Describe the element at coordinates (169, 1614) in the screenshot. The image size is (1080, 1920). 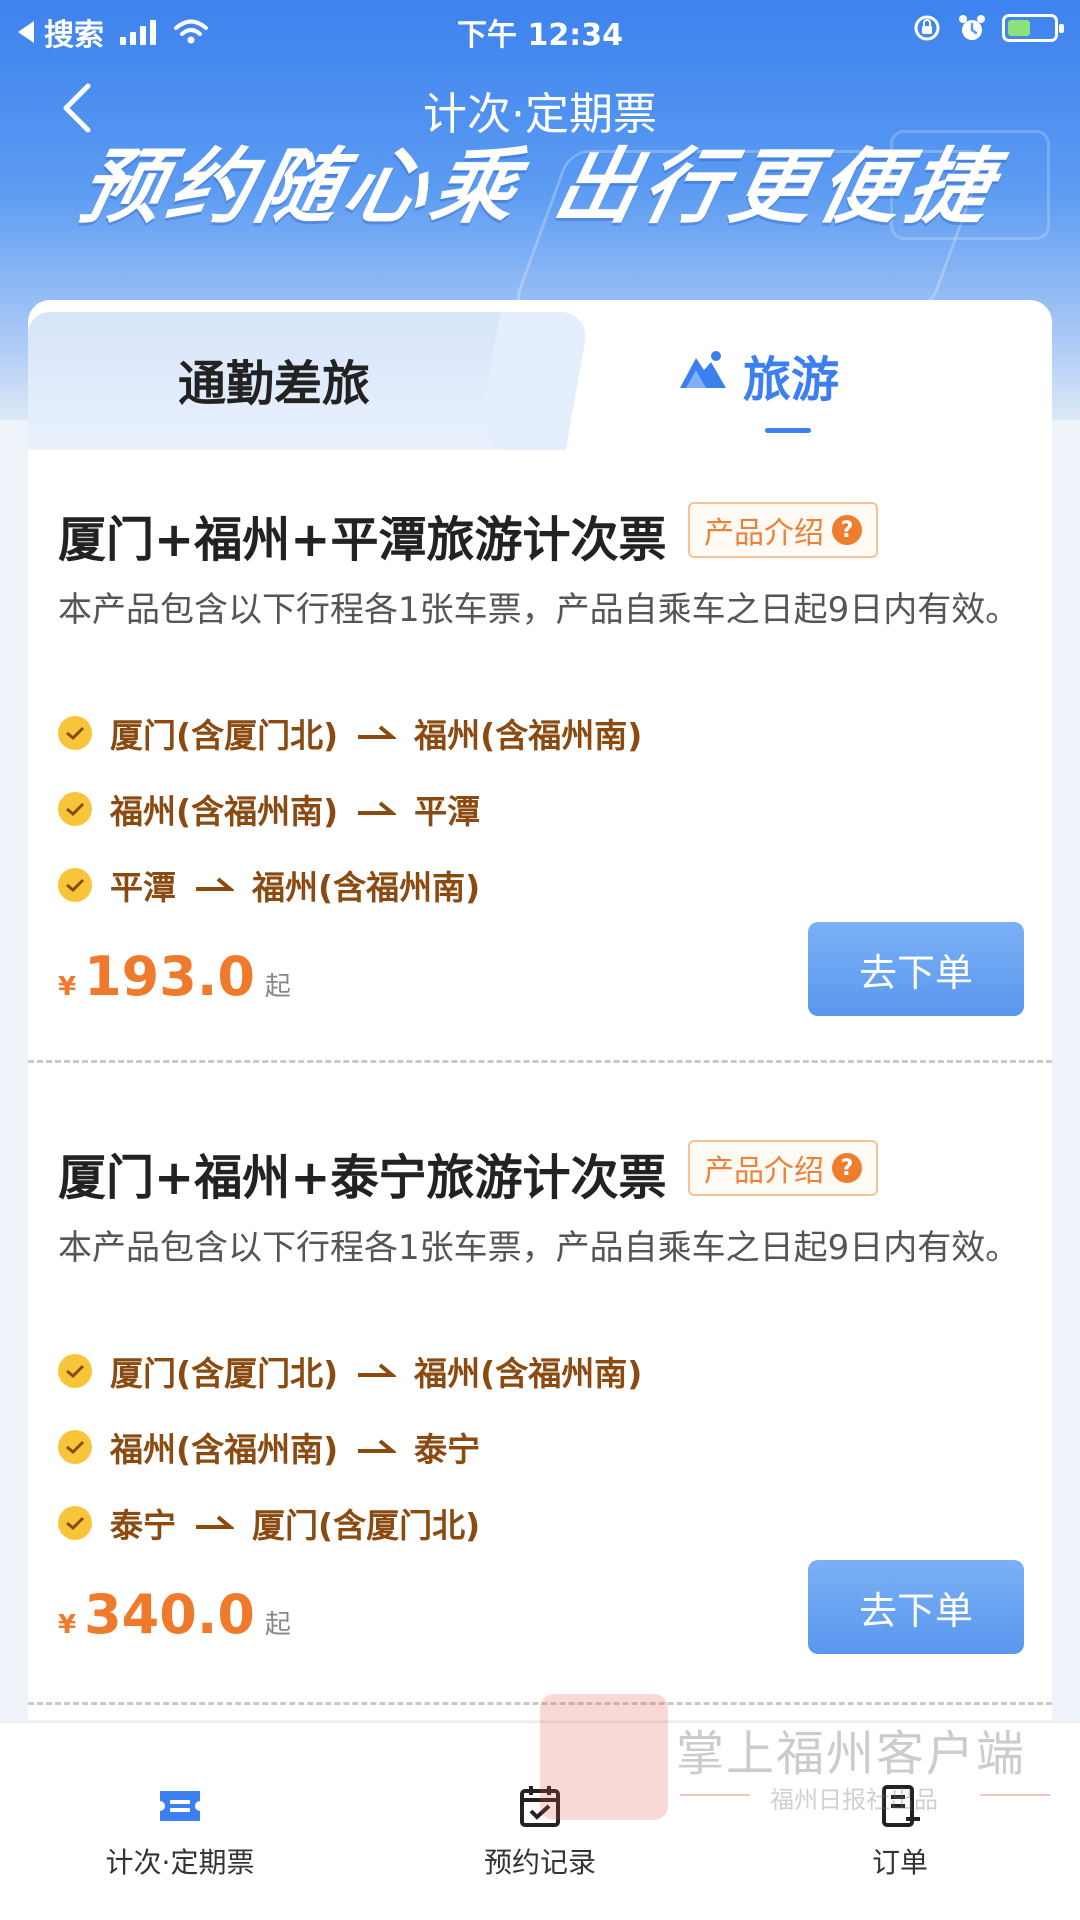
I see `price-amount: 340.0` at that location.